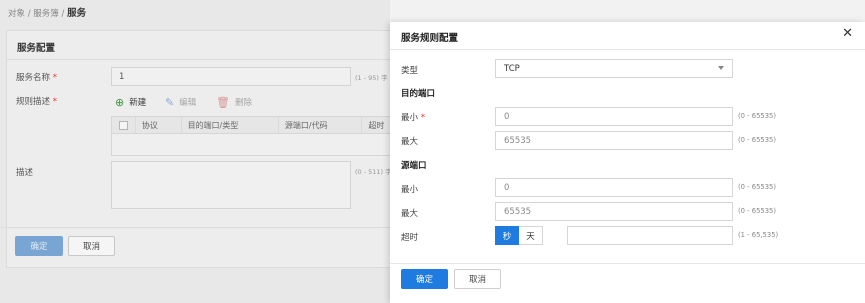 The height and width of the screenshot is (303, 865). What do you see at coordinates (757, 211) in the screenshot?
I see `src-max-hint: (0 - 65535)` at bounding box center [757, 211].